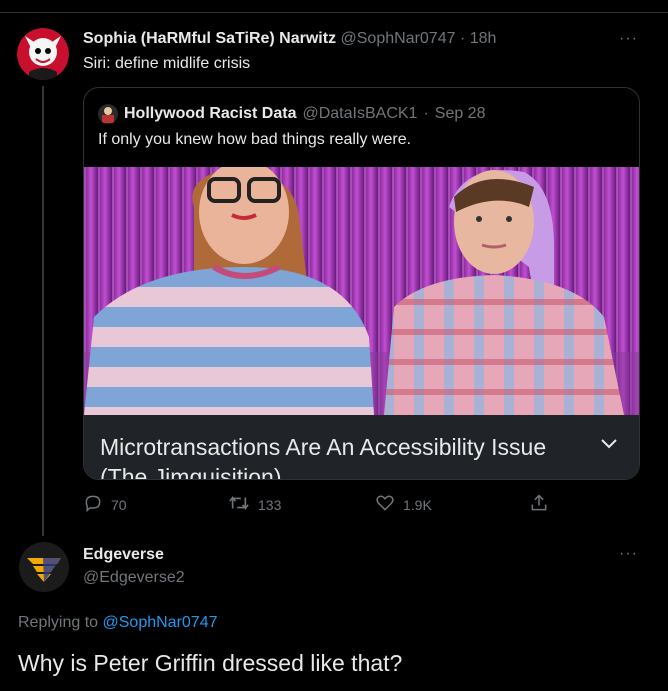  Describe the element at coordinates (108, 114) in the screenshot. I see `quote-avatar` at that location.